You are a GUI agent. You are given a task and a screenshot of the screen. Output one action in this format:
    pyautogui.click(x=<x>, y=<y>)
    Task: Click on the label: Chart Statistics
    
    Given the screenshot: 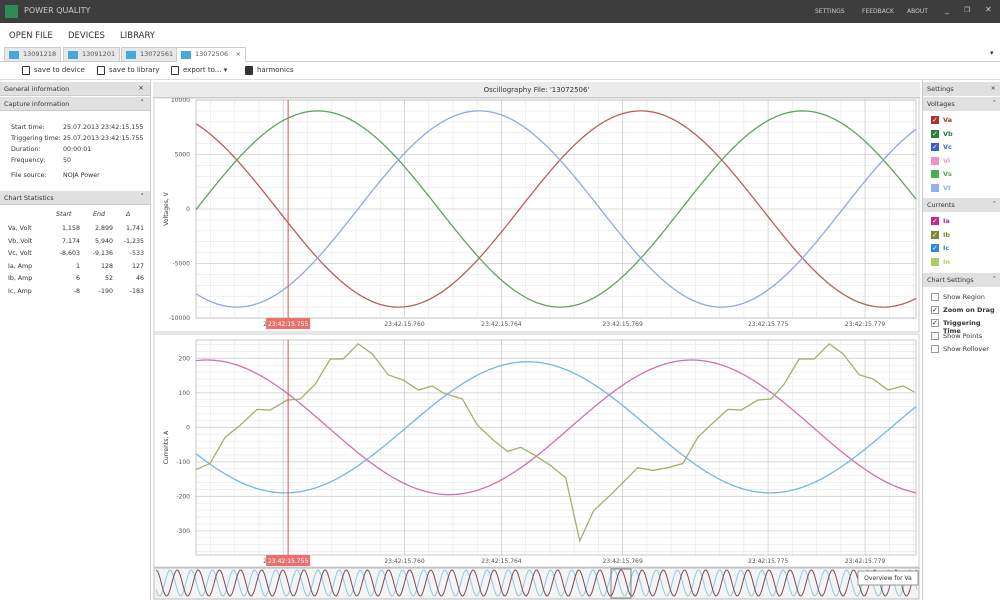 What is the action you would take?
    pyautogui.click(x=29, y=198)
    